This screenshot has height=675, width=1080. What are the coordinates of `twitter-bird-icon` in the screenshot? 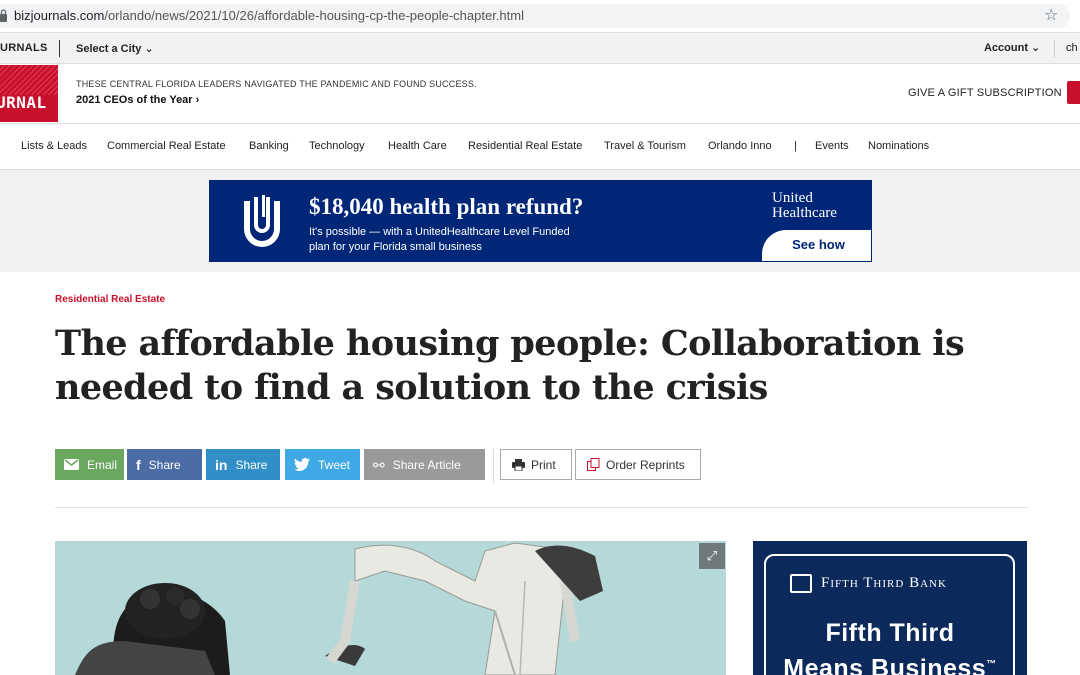 It's located at (302, 464).